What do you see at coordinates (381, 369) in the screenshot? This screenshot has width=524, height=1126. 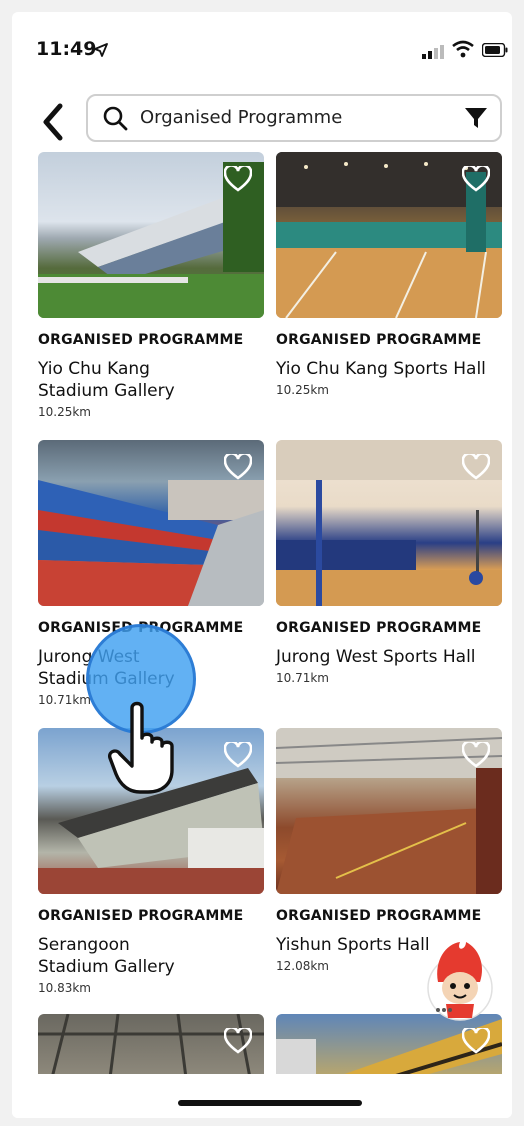 I see `facility-name: Yio Chu Kang Sports Hall` at bounding box center [381, 369].